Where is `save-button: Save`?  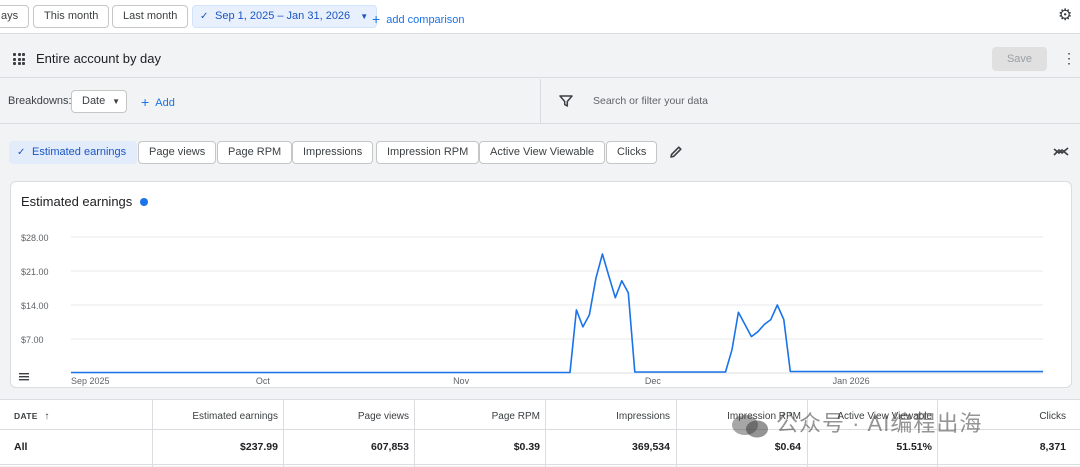 save-button: Save is located at coordinates (1019, 59).